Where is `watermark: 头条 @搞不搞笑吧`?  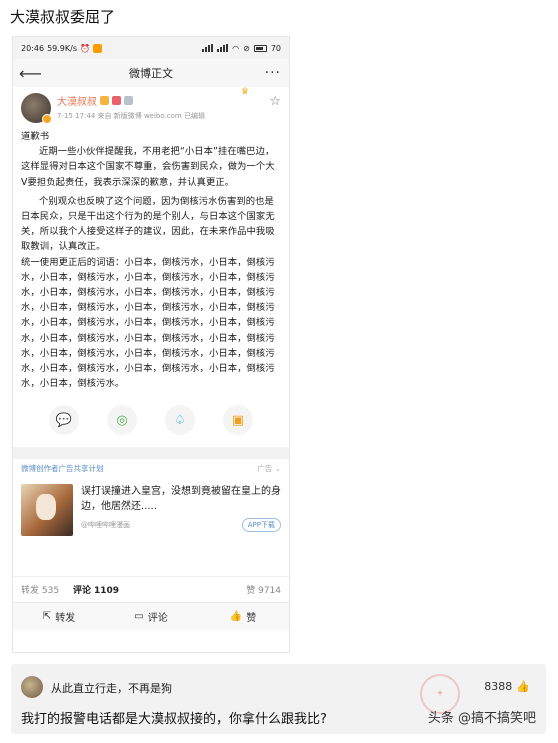
watermark: 头条 @搞不搞笑吧 is located at coordinates (481, 718).